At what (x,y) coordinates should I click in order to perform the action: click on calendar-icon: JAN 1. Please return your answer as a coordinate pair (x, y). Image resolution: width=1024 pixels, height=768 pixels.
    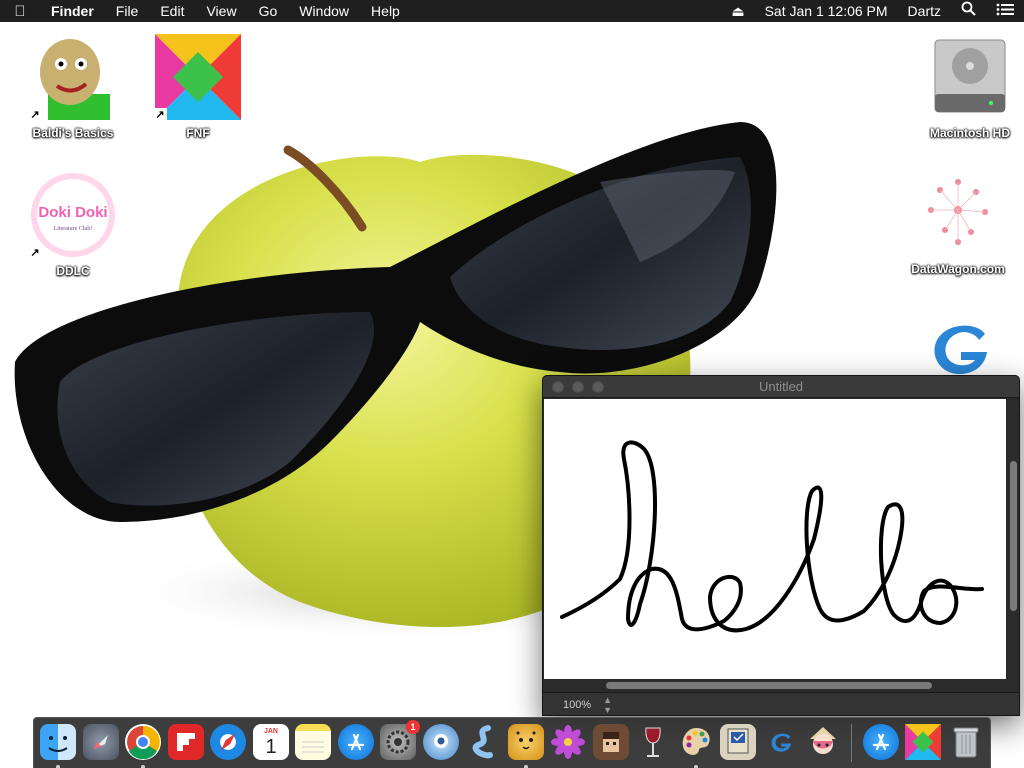
    Looking at the image, I should click on (271, 742).